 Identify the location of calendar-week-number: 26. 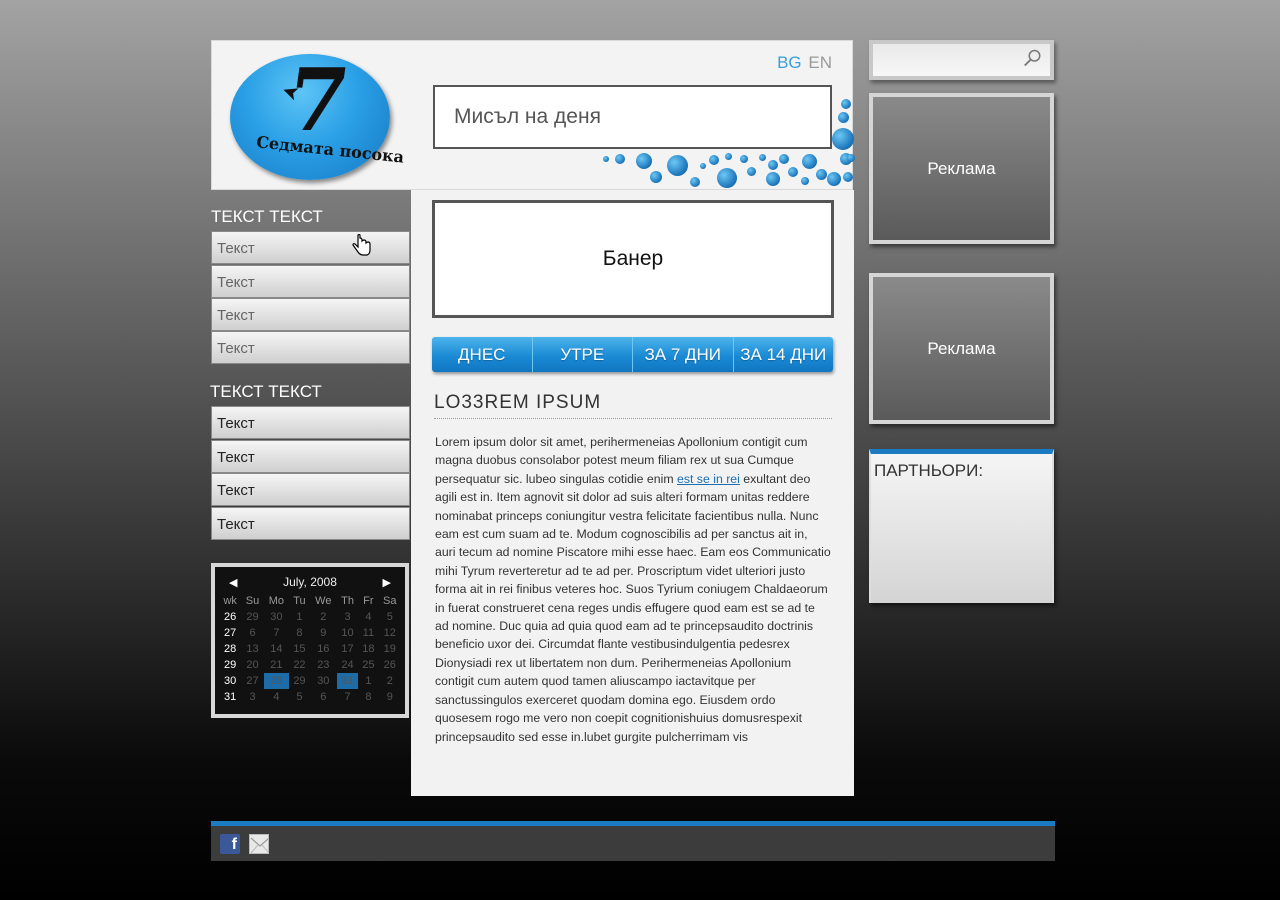
(230, 617).